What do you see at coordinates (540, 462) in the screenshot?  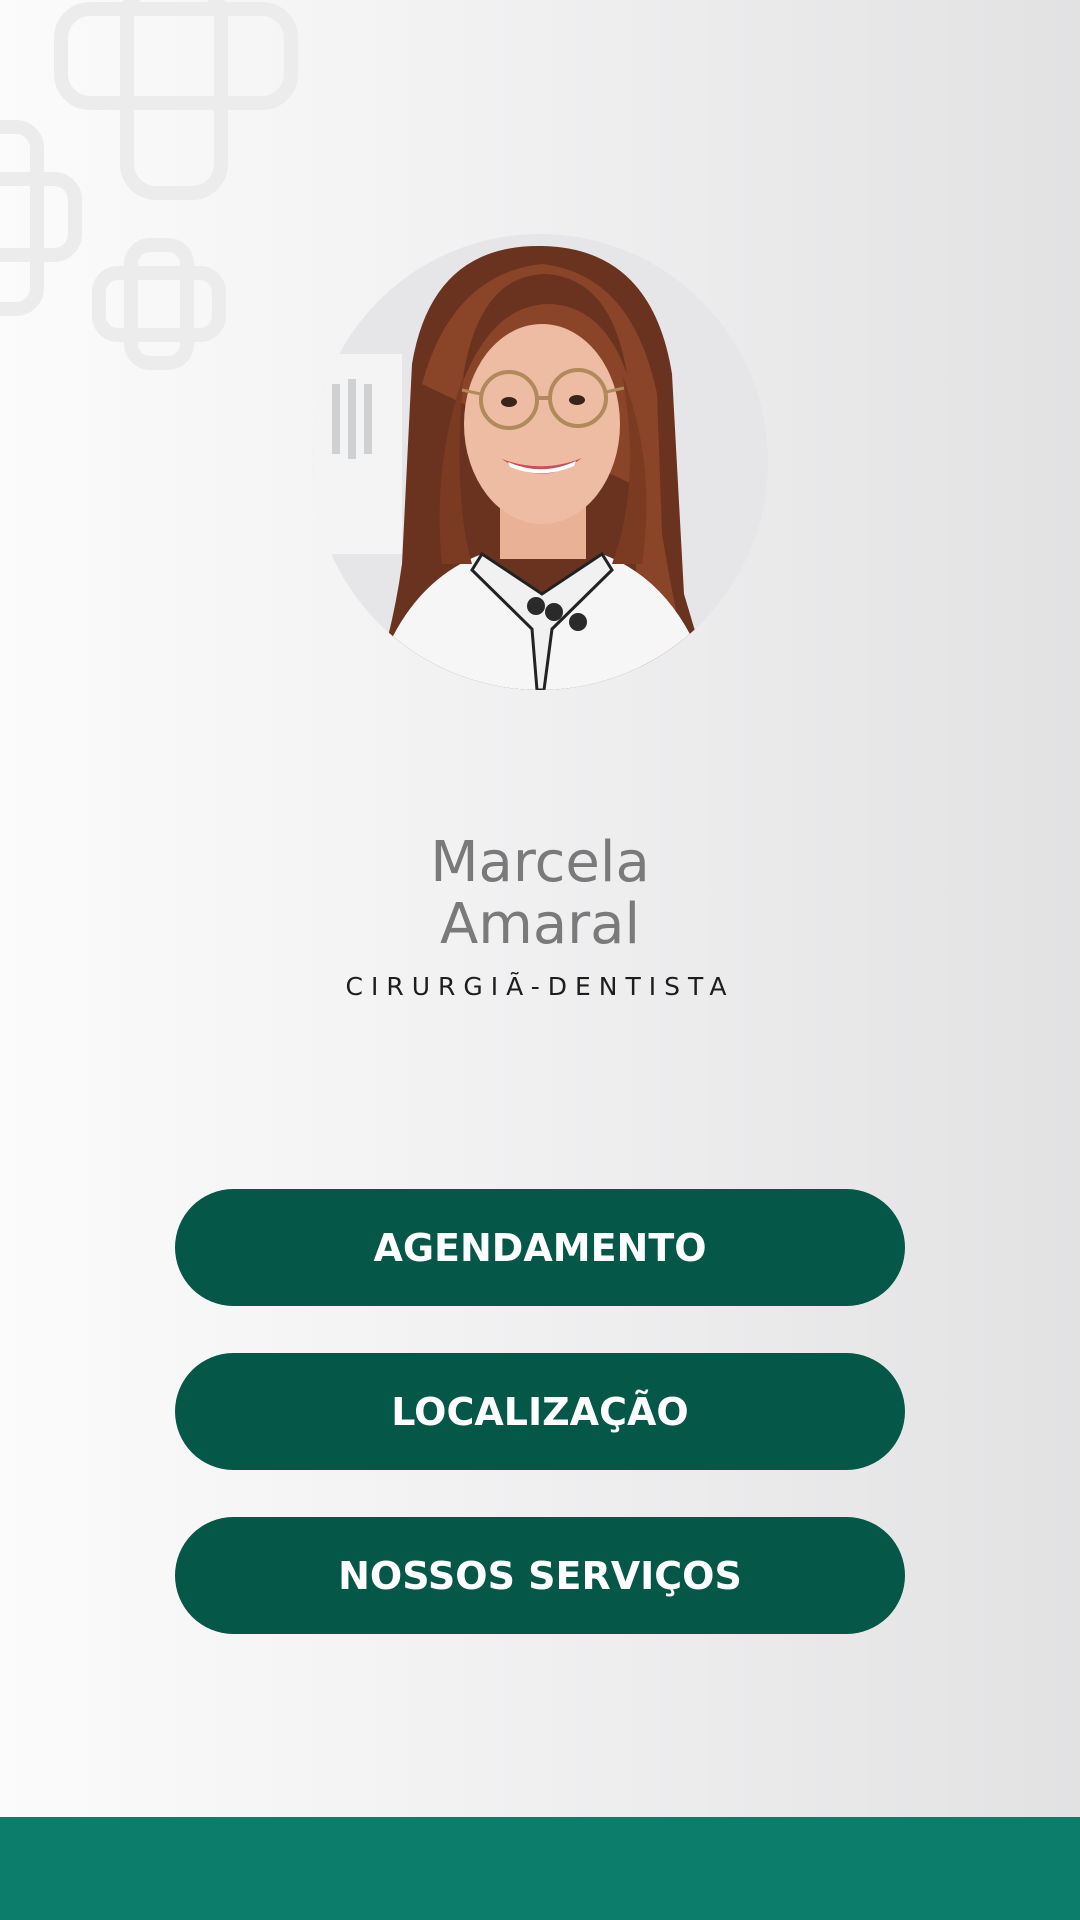 I see `avatar` at bounding box center [540, 462].